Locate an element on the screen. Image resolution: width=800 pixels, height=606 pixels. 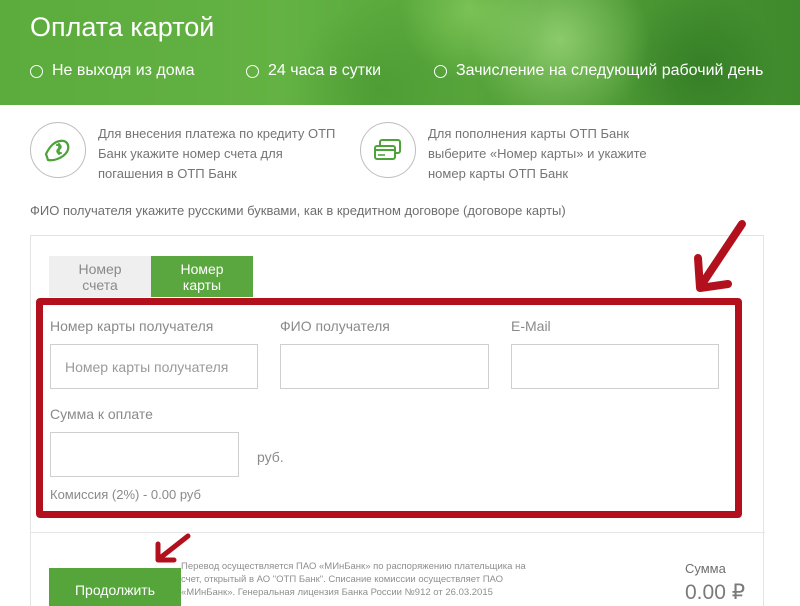
feature-label: Не выходя из дома is located at coordinates (123, 70).